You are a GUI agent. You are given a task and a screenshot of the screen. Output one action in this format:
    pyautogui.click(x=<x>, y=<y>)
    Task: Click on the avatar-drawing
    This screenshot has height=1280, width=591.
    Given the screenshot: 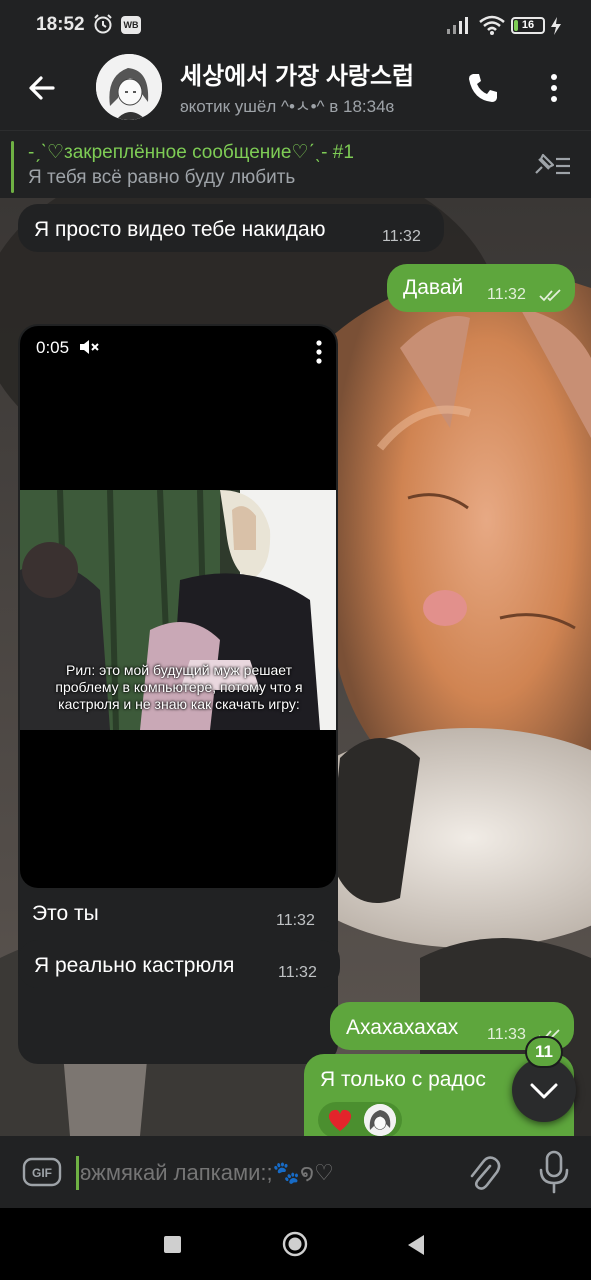 What is the action you would take?
    pyautogui.click(x=129, y=87)
    